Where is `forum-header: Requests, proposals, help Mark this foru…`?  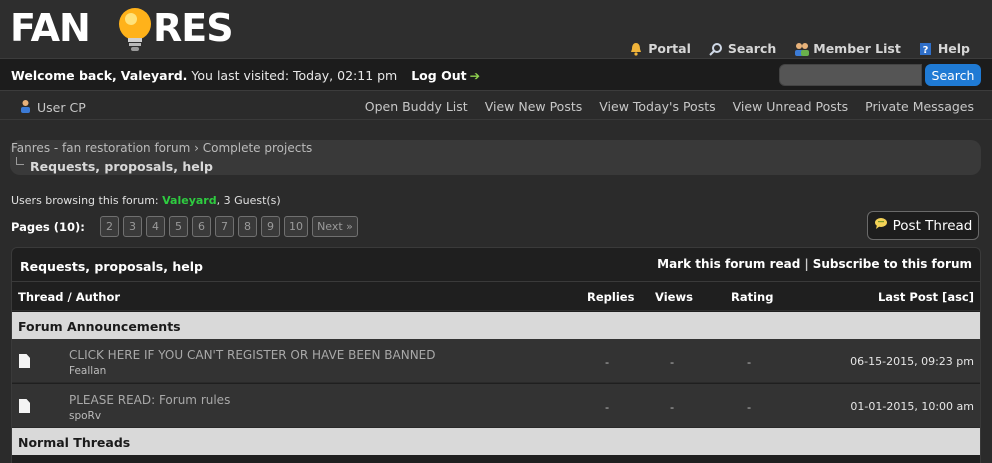 forum-header: Requests, proposals, help Mark this foru… is located at coordinates (496, 265).